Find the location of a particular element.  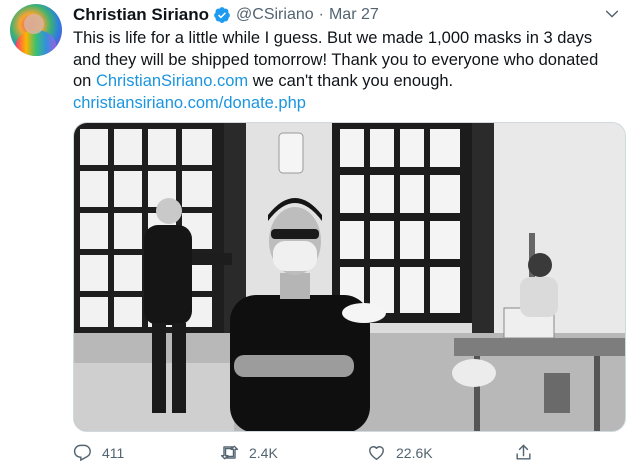

like-button: 22.6K is located at coordinates (400, 452).